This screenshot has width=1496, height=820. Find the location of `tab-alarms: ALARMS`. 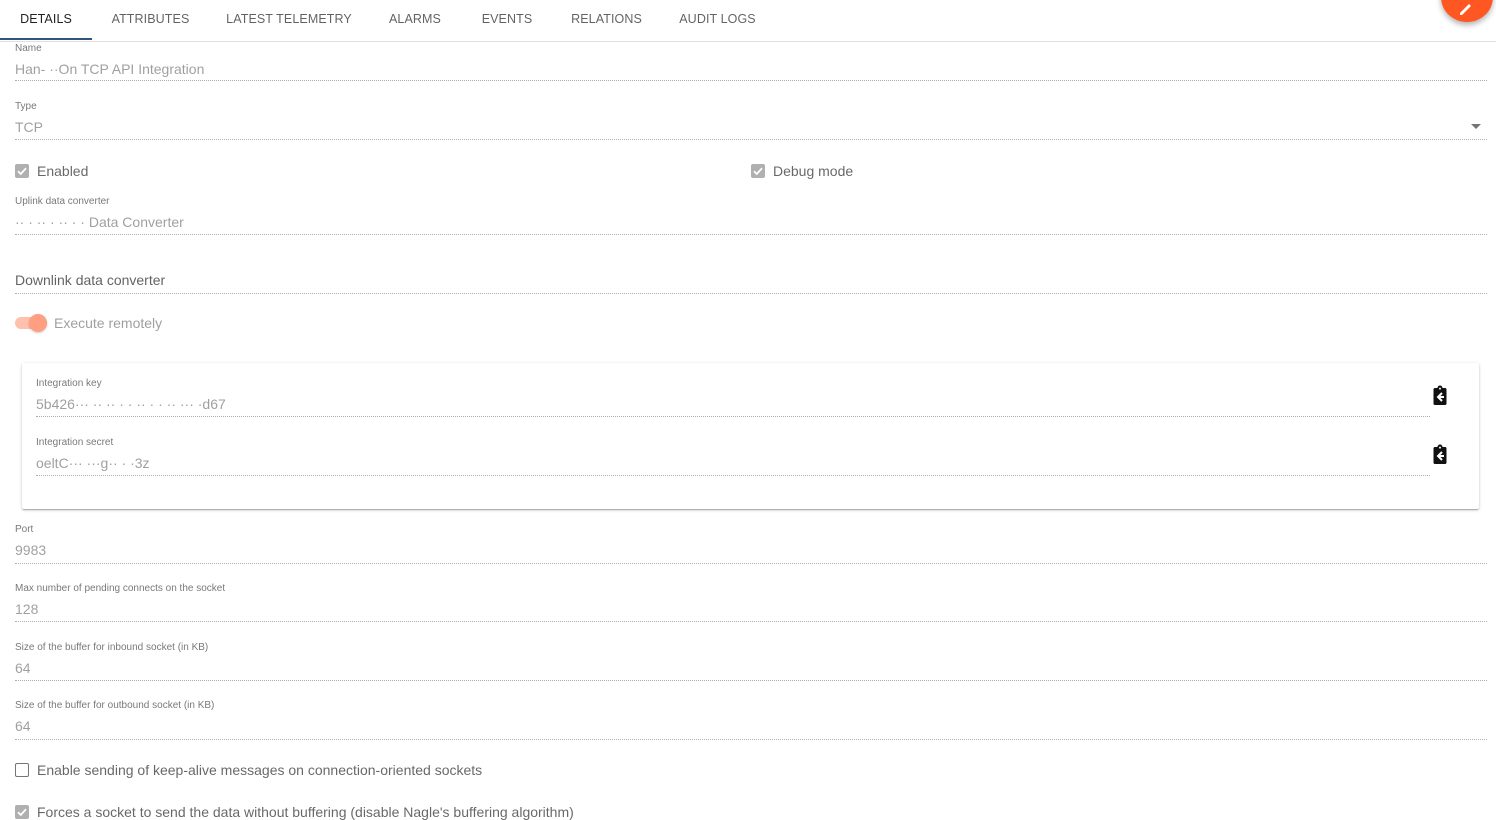

tab-alarms: ALARMS is located at coordinates (415, 20).